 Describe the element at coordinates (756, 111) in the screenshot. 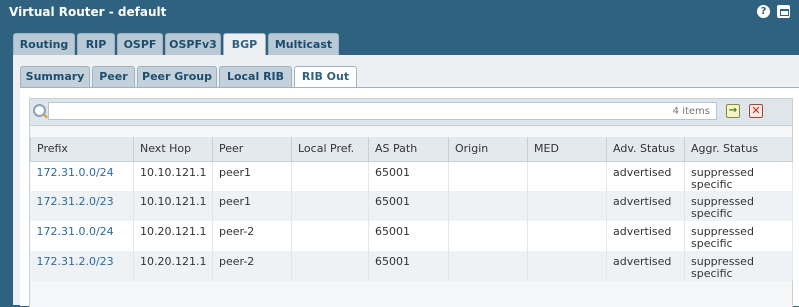

I see `clear-filter-icon: ✕` at that location.